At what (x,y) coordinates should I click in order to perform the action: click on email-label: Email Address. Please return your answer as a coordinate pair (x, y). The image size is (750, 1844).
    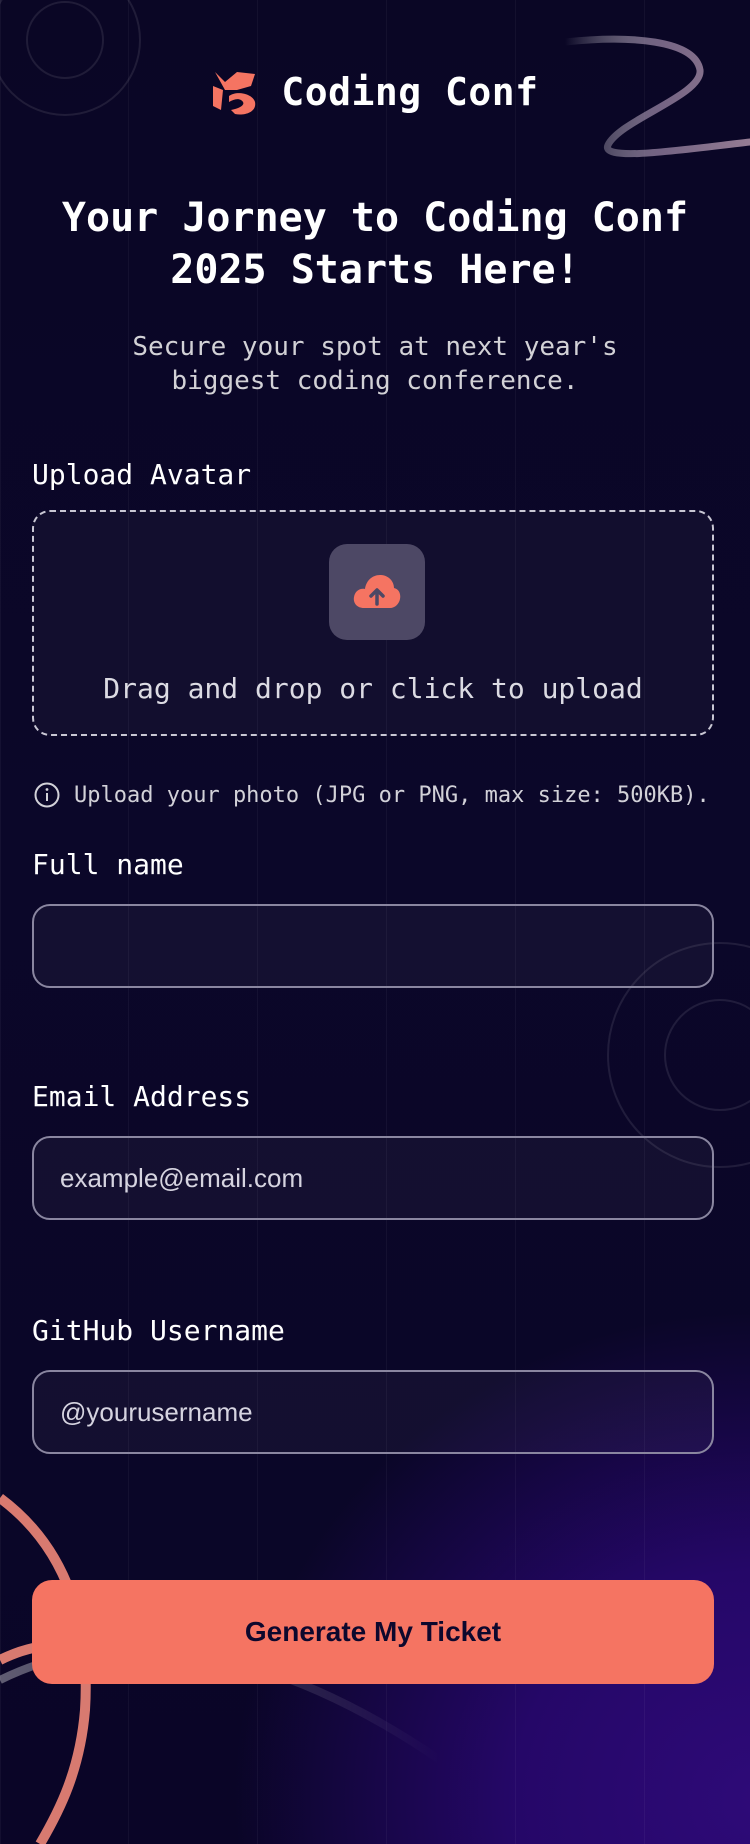
    Looking at the image, I should click on (142, 1096).